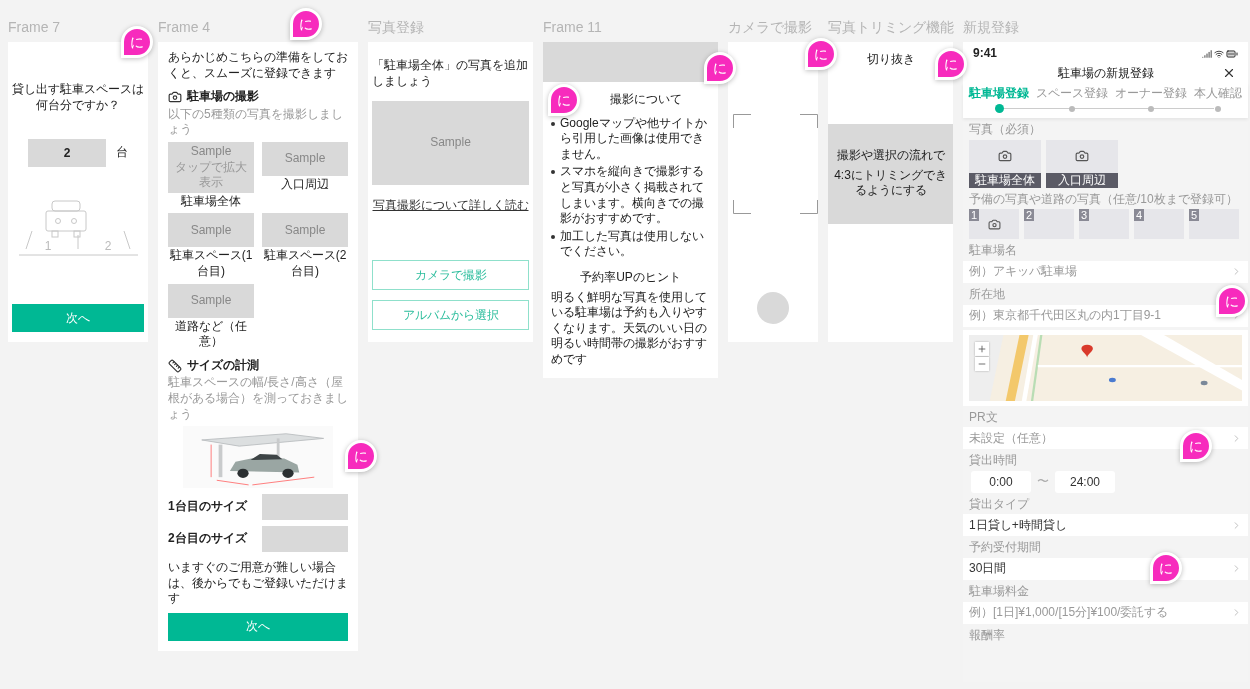 This screenshot has width=1250, height=689. Describe the element at coordinates (258, 399) in the screenshot. I see `hint-text: 駐車スペースの幅/長さ/高さ（屋根がある場合）を測っておきましょう` at that location.